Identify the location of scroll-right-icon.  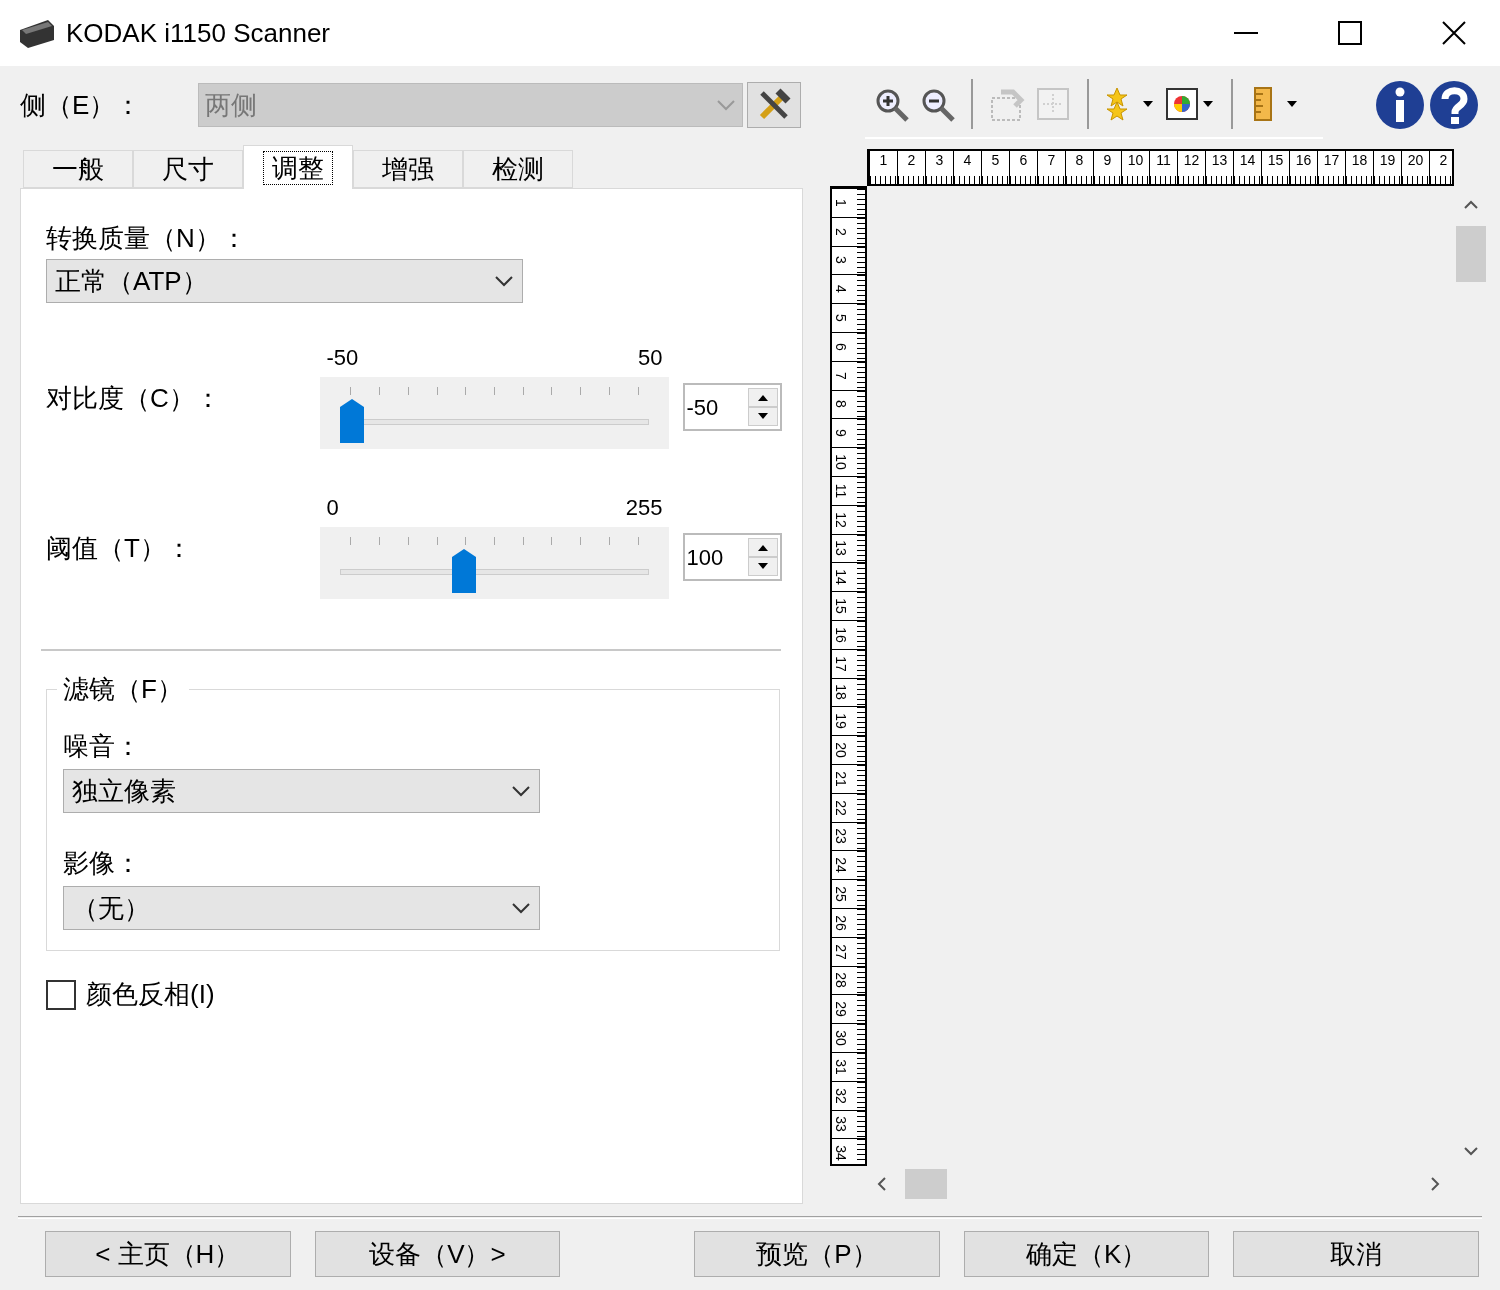
(1435, 1184).